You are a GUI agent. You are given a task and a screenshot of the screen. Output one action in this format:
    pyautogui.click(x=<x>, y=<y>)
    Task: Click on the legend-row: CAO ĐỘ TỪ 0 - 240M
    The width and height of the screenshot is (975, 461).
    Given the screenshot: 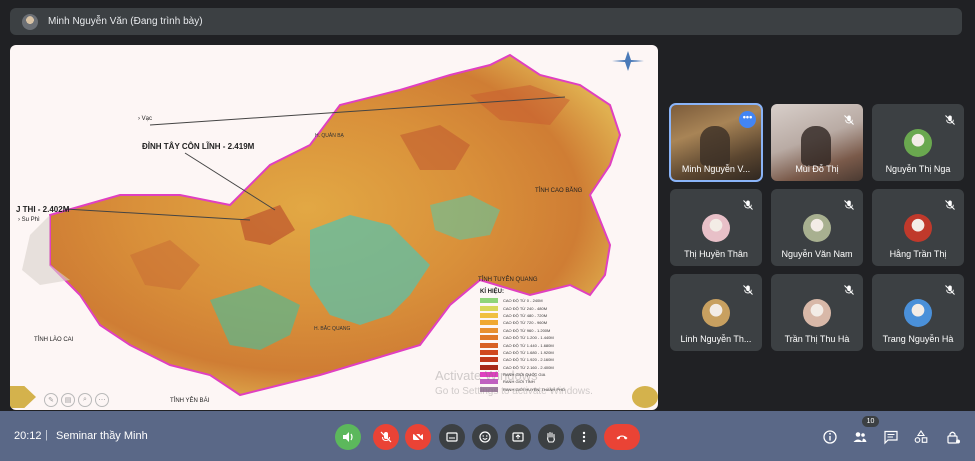 What is the action you would take?
    pyautogui.click(x=540, y=300)
    